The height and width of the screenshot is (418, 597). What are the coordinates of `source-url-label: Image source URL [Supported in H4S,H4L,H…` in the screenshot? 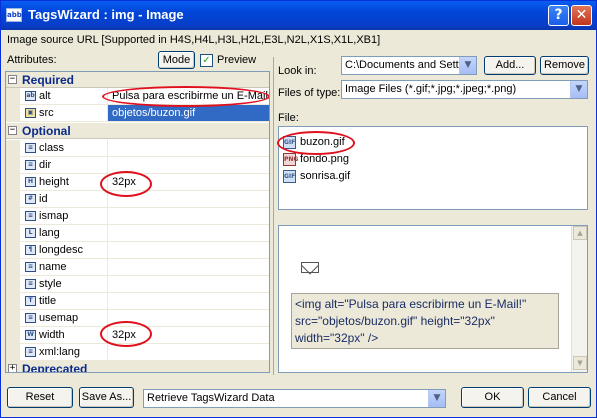 It's located at (194, 40).